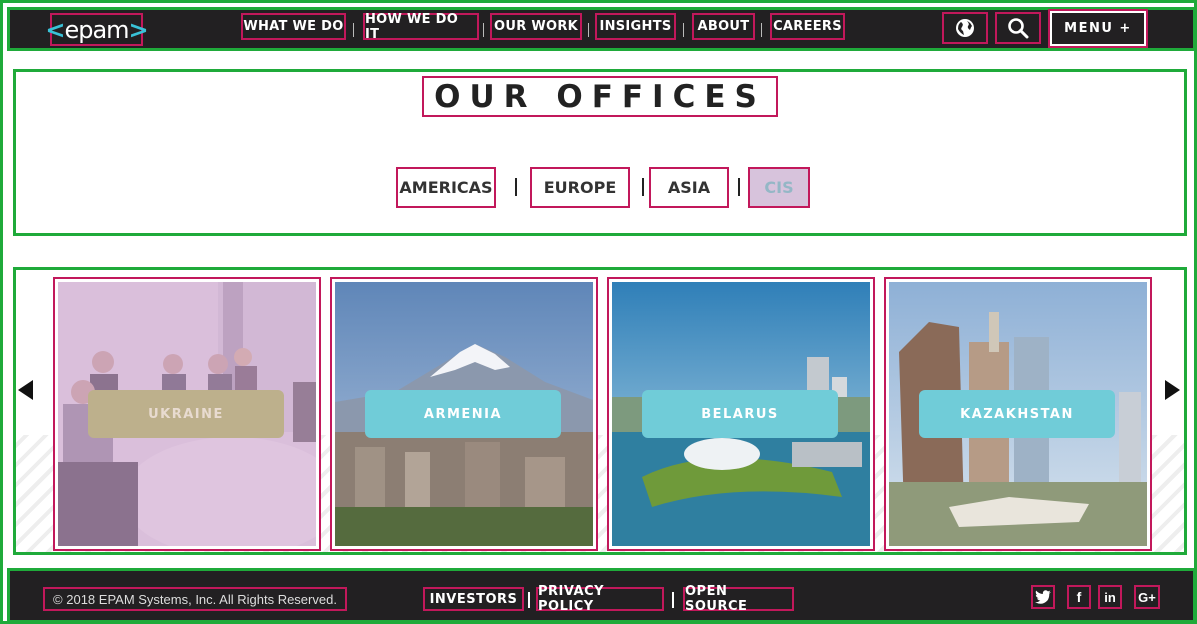 The height and width of the screenshot is (624, 1197). I want to click on office-card-kazakhstan: KAZAKHSTAN, so click(1018, 414).